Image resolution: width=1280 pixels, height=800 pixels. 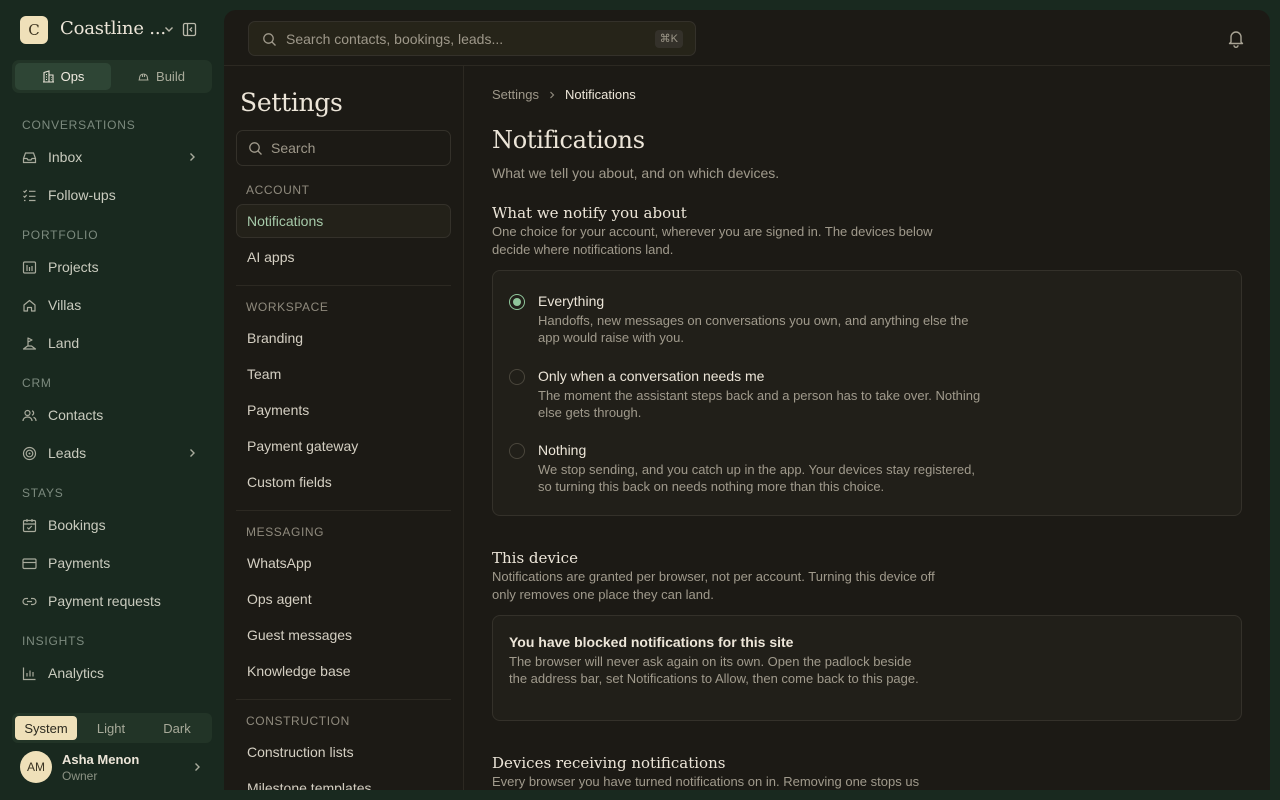 What do you see at coordinates (143, 76) in the screenshot?
I see `hardhat-icon` at bounding box center [143, 76].